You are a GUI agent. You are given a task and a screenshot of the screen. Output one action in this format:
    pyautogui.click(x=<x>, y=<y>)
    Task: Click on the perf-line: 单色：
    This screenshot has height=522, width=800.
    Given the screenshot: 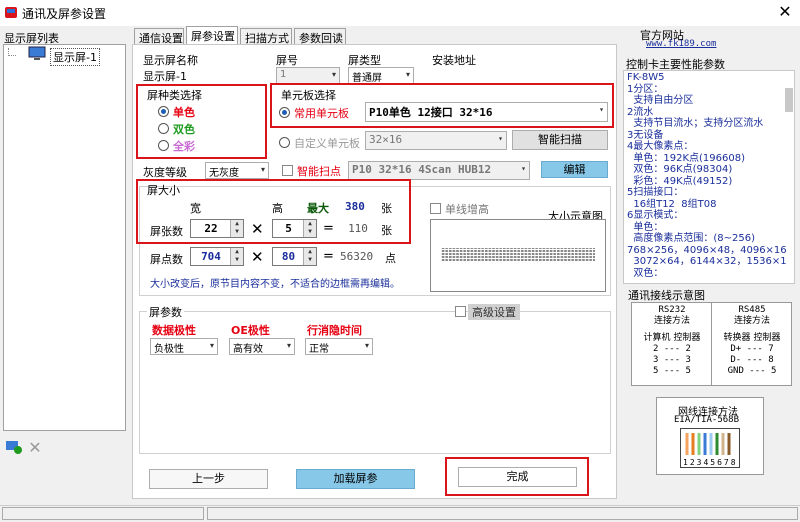 What is the action you would take?
    pyautogui.click(x=645, y=227)
    